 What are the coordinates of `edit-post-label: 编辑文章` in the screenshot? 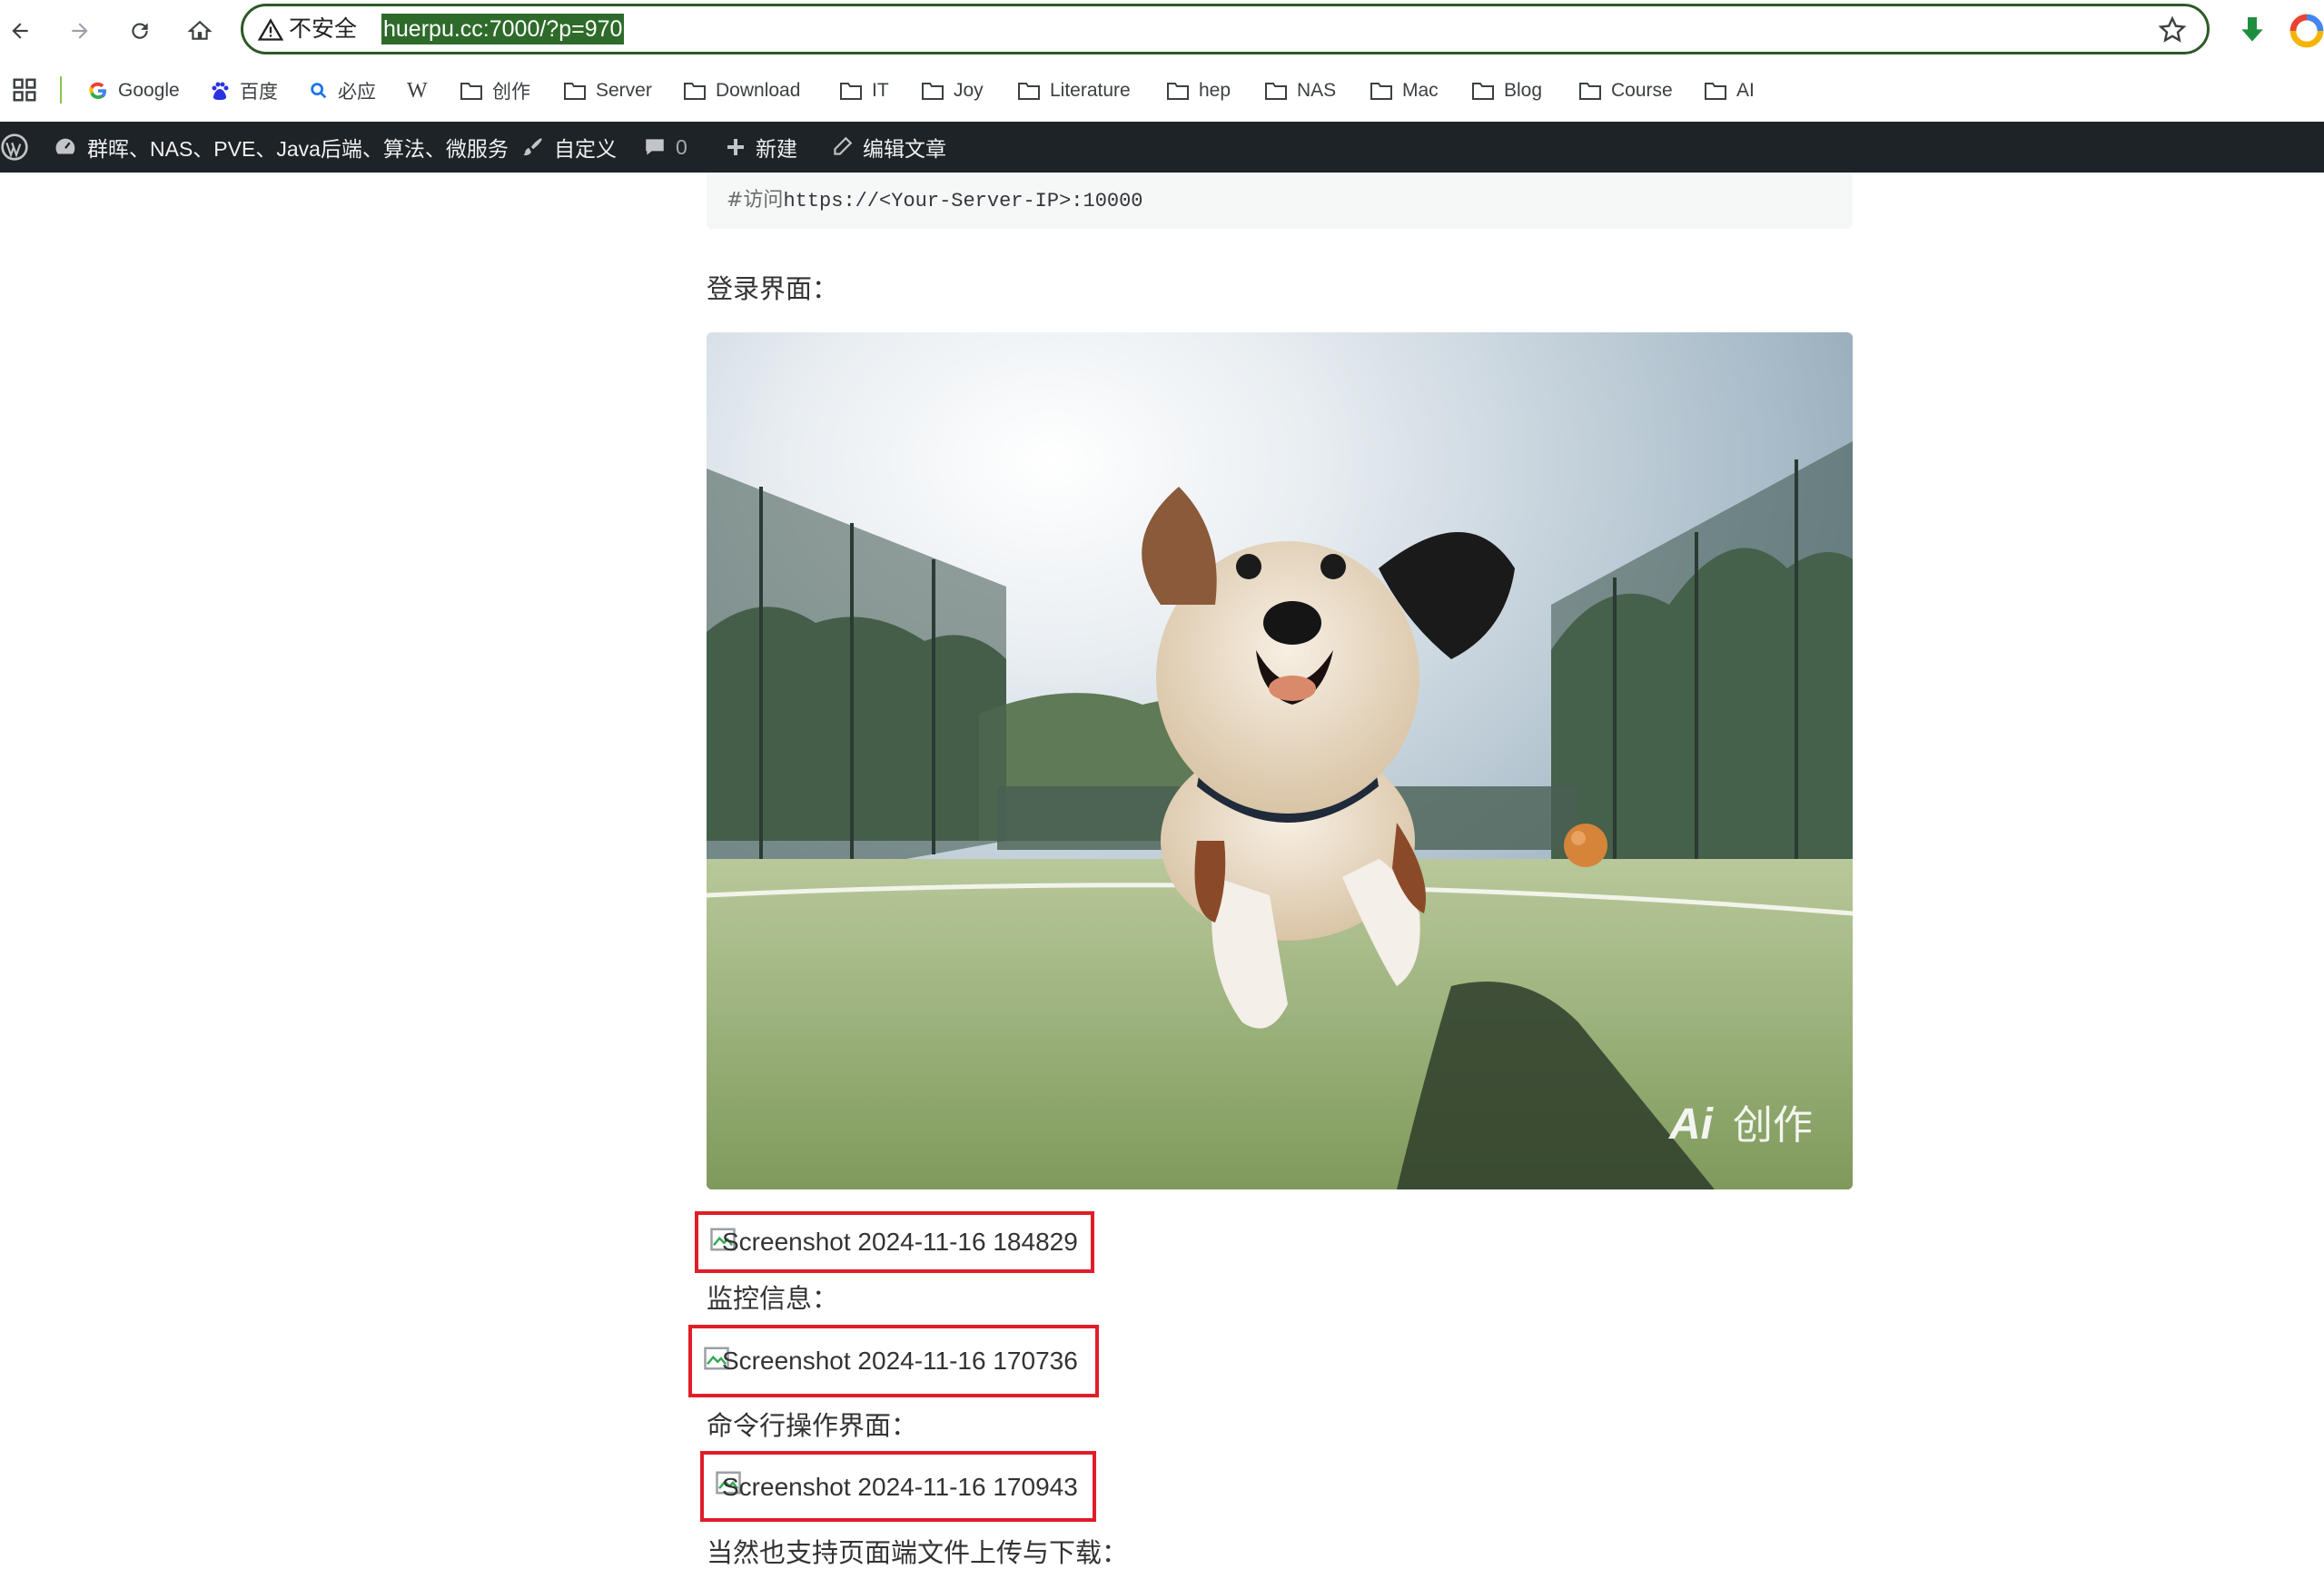 It's located at (904, 149).